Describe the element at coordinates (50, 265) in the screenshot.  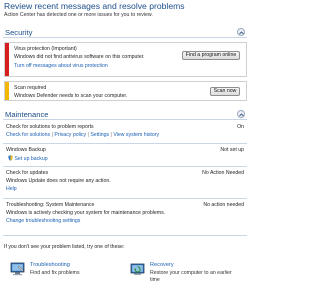
I see `troubleshooting-tool-title: Troubleshooting` at that location.